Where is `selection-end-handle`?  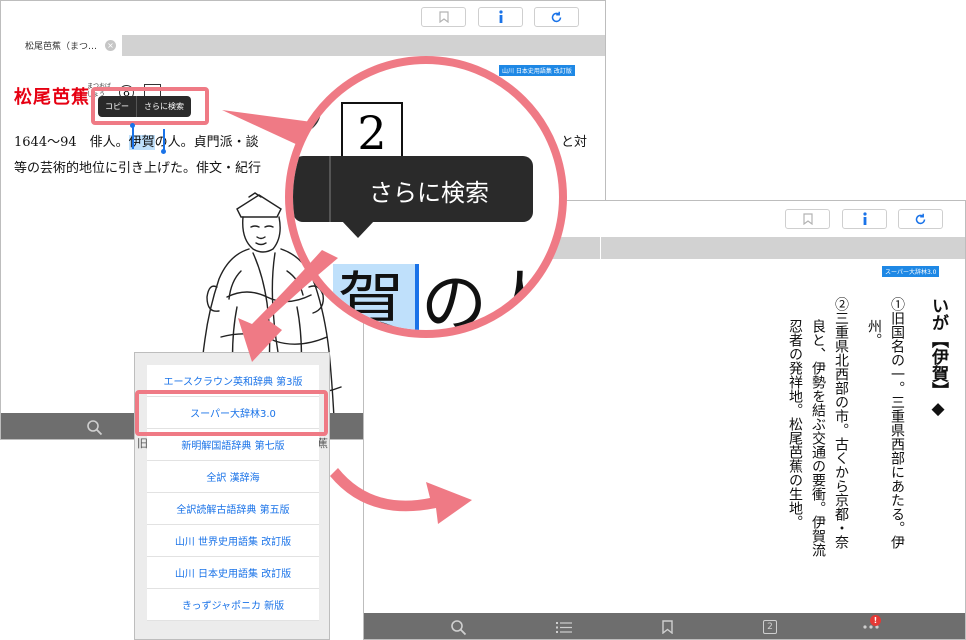 selection-end-handle is located at coordinates (164, 140).